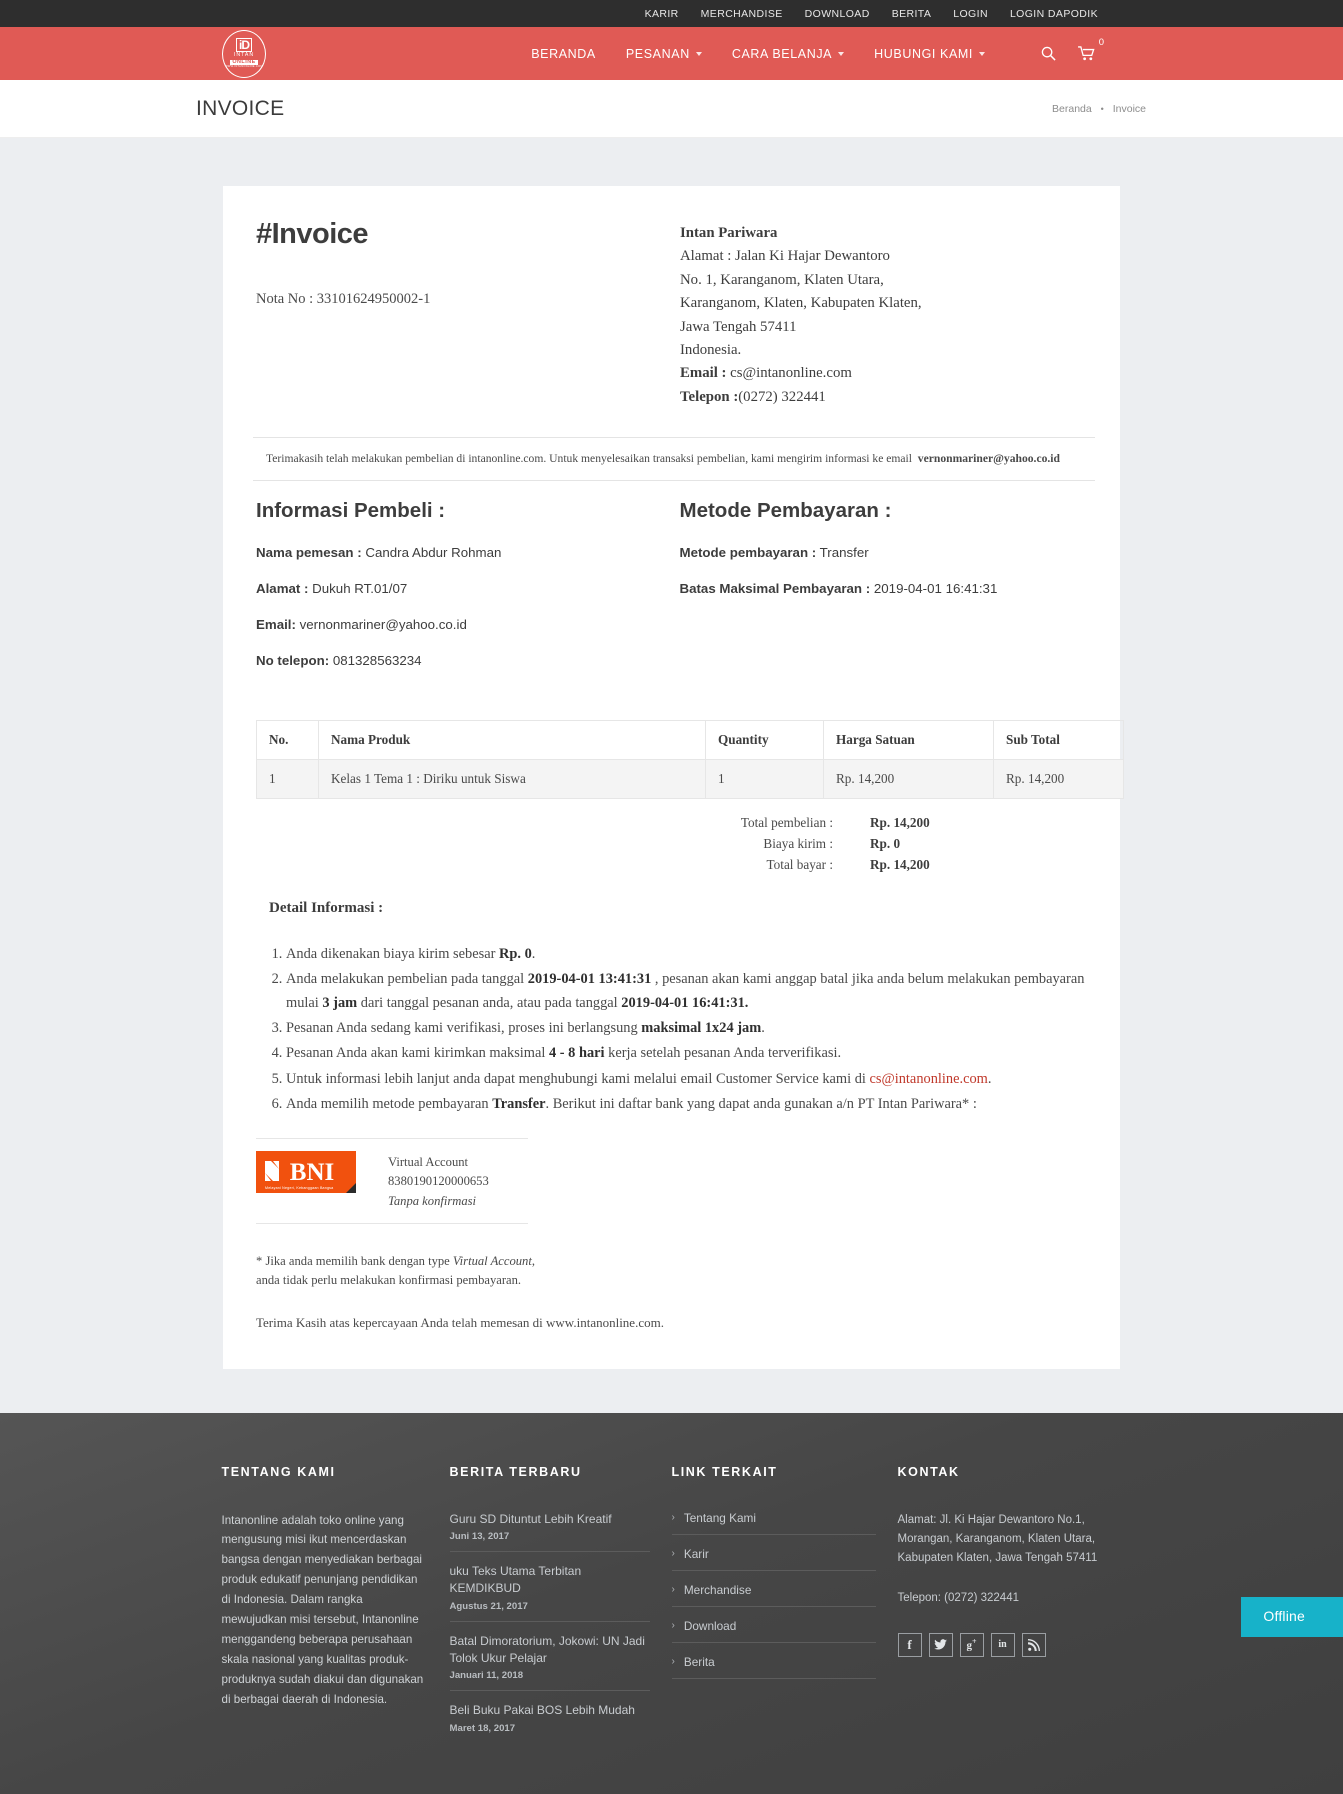 This screenshot has height=1794, width=1343. What do you see at coordinates (774, 1595) in the screenshot?
I see `footer-link-merchandise: ›Merchandise` at bounding box center [774, 1595].